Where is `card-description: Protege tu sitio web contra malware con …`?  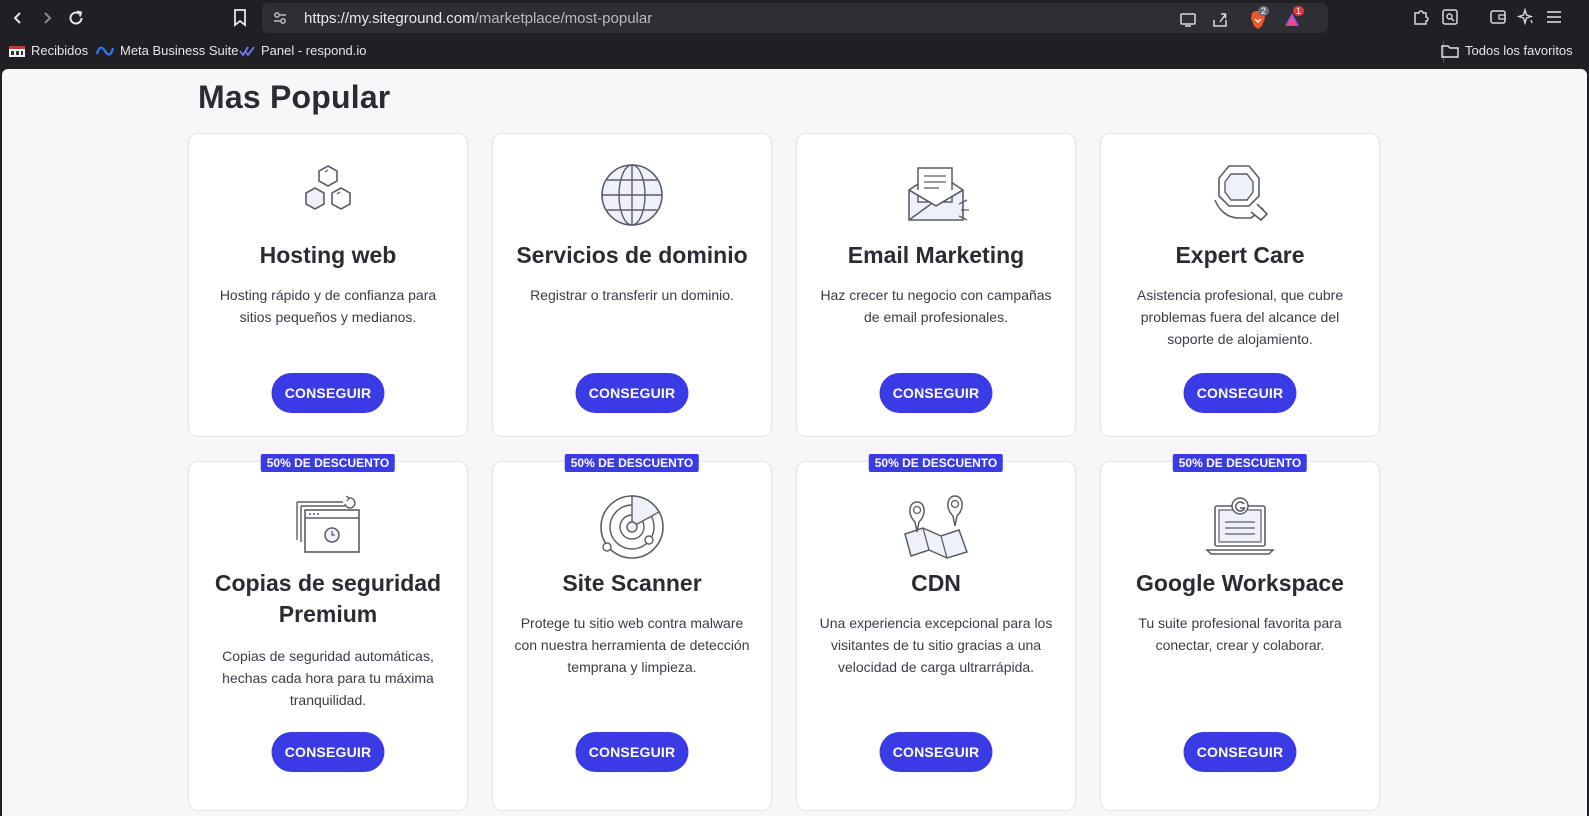
card-description: Protege tu sitio web contra malware con … is located at coordinates (632, 645).